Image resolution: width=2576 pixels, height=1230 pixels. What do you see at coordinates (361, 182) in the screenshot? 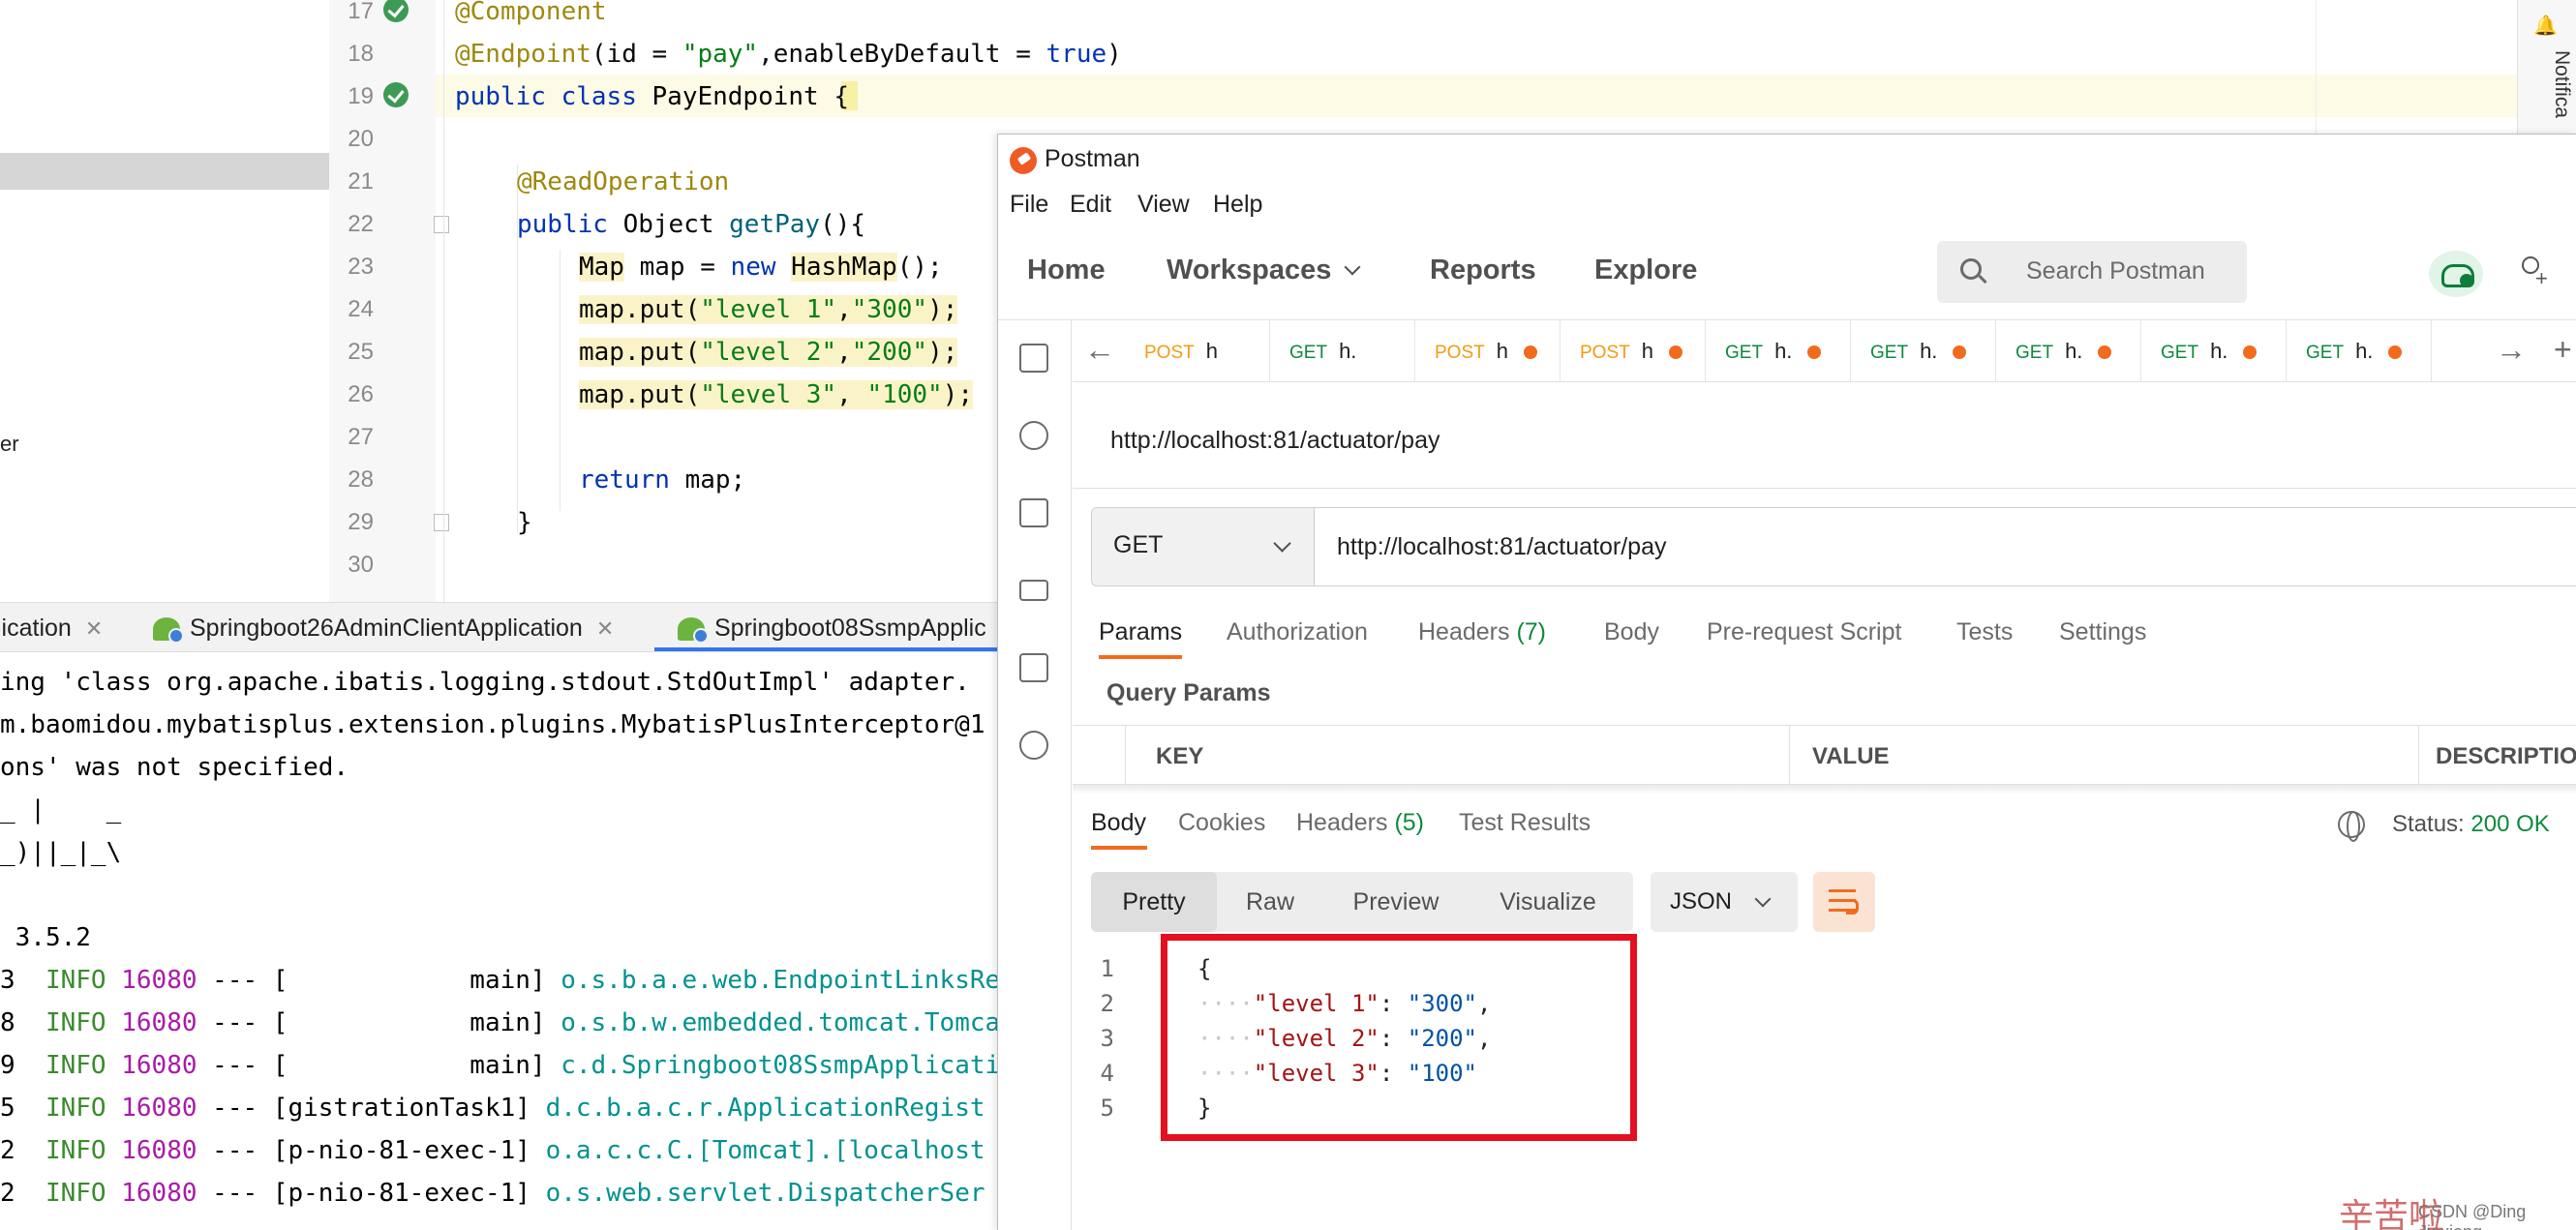
I see `line-number: 21` at bounding box center [361, 182].